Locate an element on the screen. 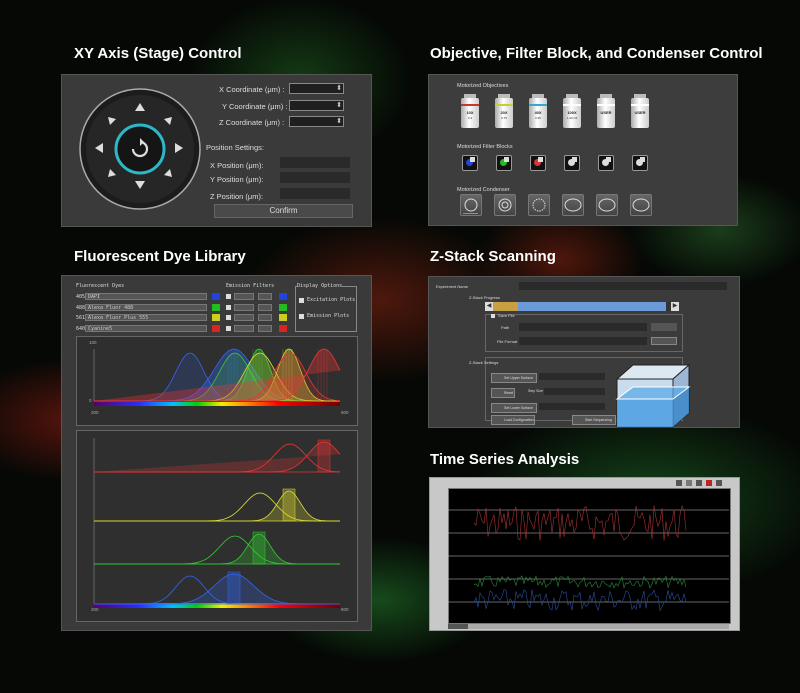 The width and height of the screenshot is (800, 693). start-sequencing-button: Start Sequencing is located at coordinates (594, 420).